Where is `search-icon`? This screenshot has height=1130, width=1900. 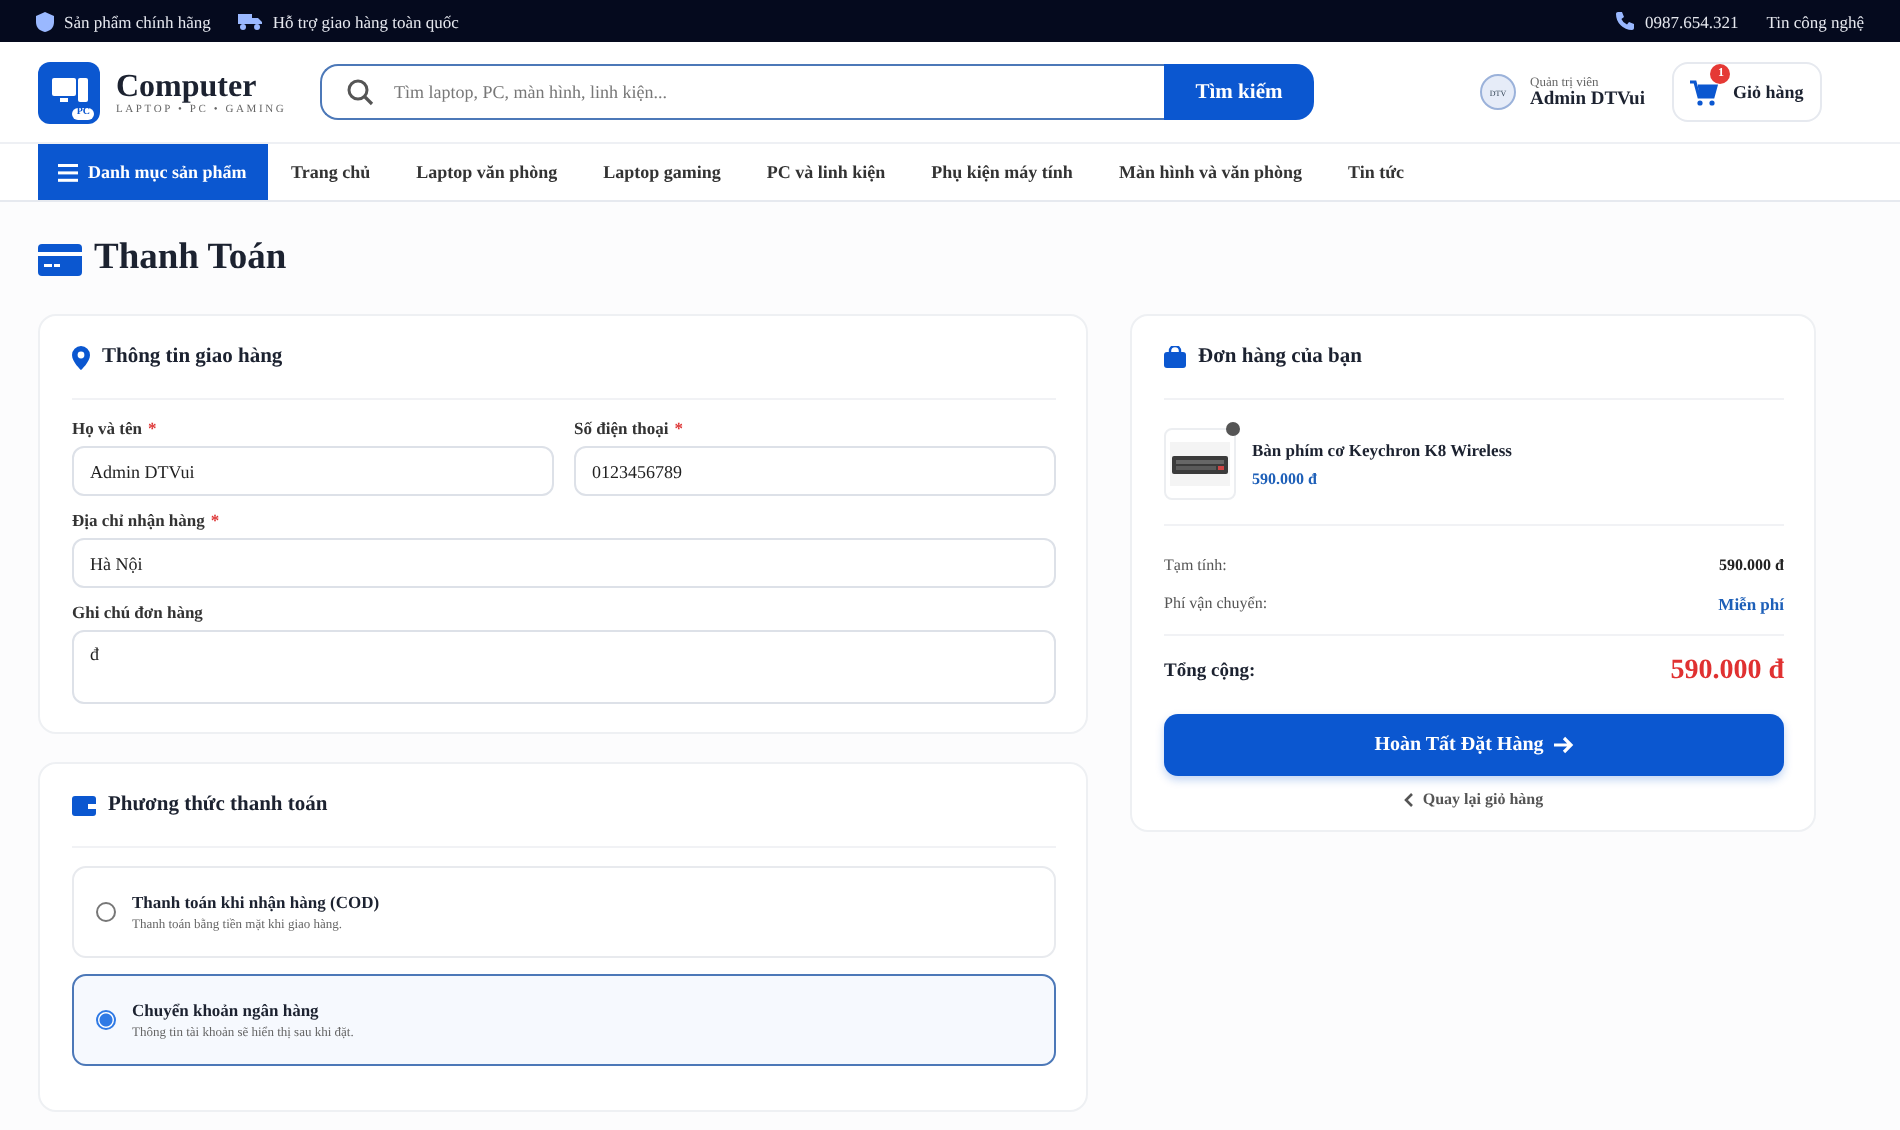
search-icon is located at coordinates (360, 92).